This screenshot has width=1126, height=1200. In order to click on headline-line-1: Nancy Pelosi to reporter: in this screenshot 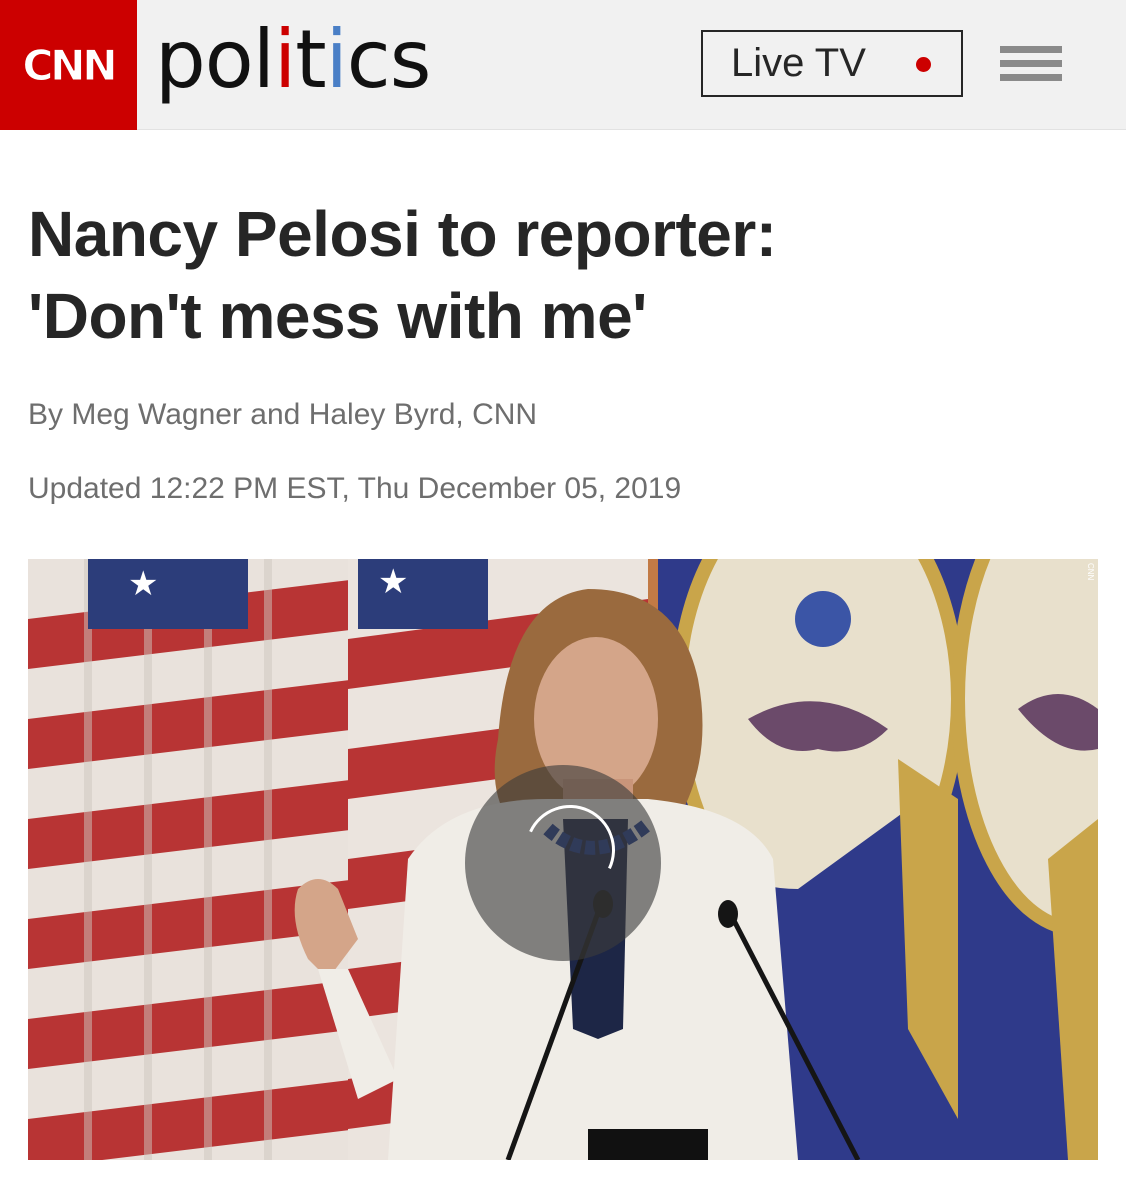, I will do `click(402, 234)`.